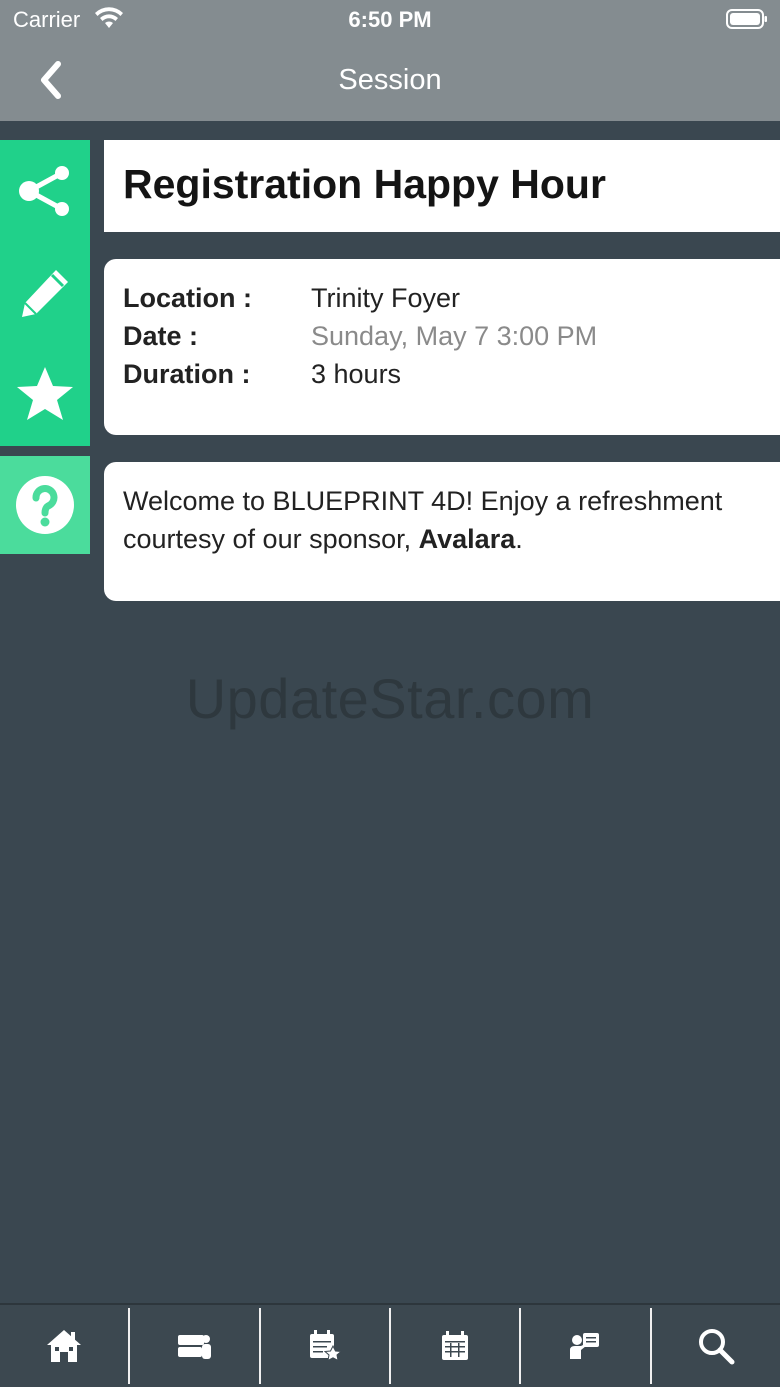 Image resolution: width=780 pixels, height=1387 pixels. I want to click on description-end: ., so click(519, 539).